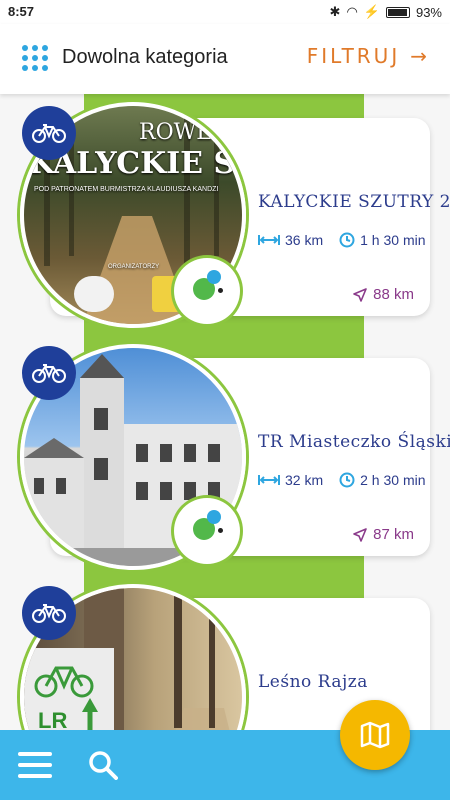 The height and width of the screenshot is (800, 450). What do you see at coordinates (371, 11) in the screenshot?
I see `charging-icon: ⚡` at bounding box center [371, 11].